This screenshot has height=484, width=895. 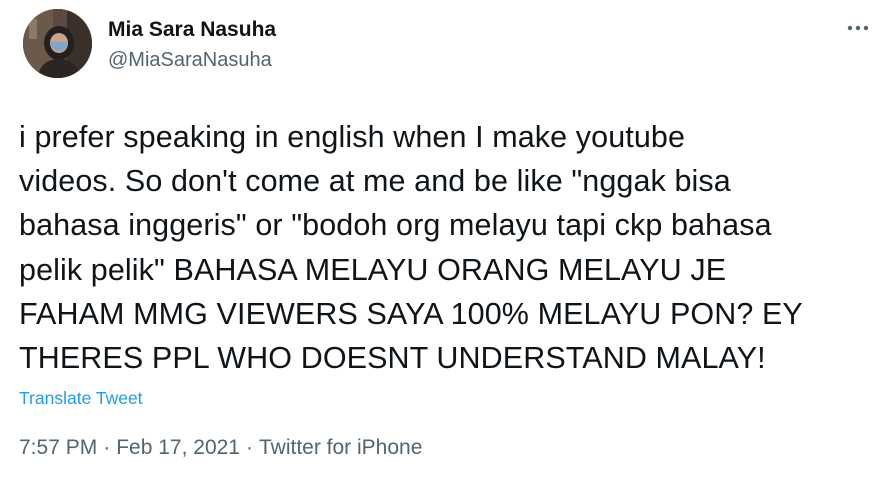 What do you see at coordinates (178, 447) in the screenshot?
I see `tweet-date: Feb 17, 2021` at bounding box center [178, 447].